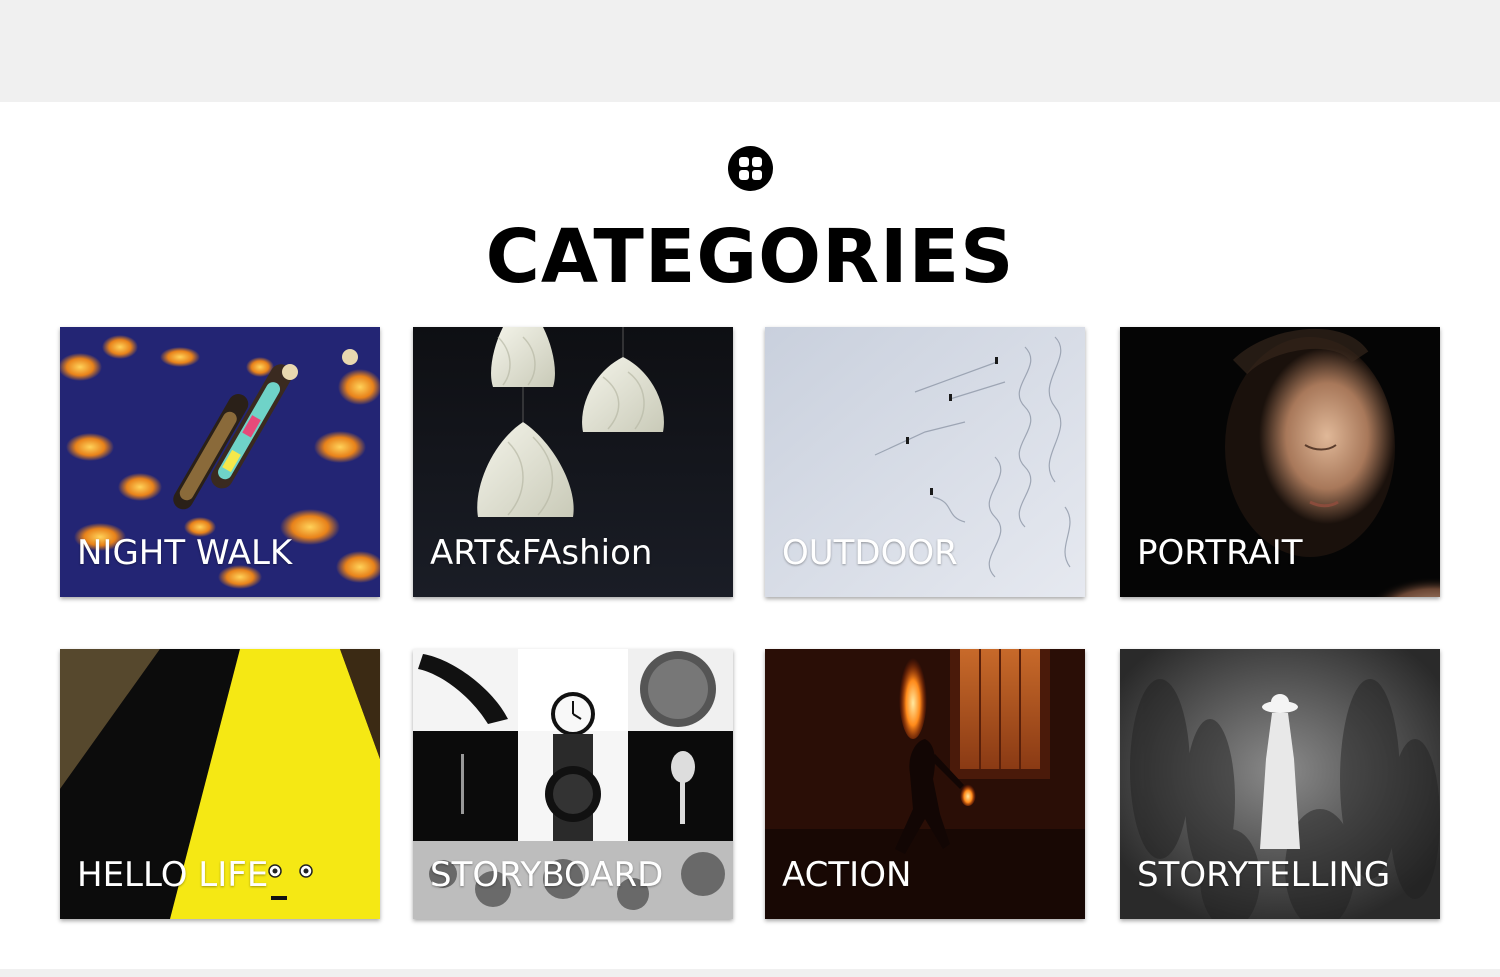 The width and height of the screenshot is (1500, 977). What do you see at coordinates (925, 784) in the screenshot?
I see `category-card-action: ACTION` at bounding box center [925, 784].